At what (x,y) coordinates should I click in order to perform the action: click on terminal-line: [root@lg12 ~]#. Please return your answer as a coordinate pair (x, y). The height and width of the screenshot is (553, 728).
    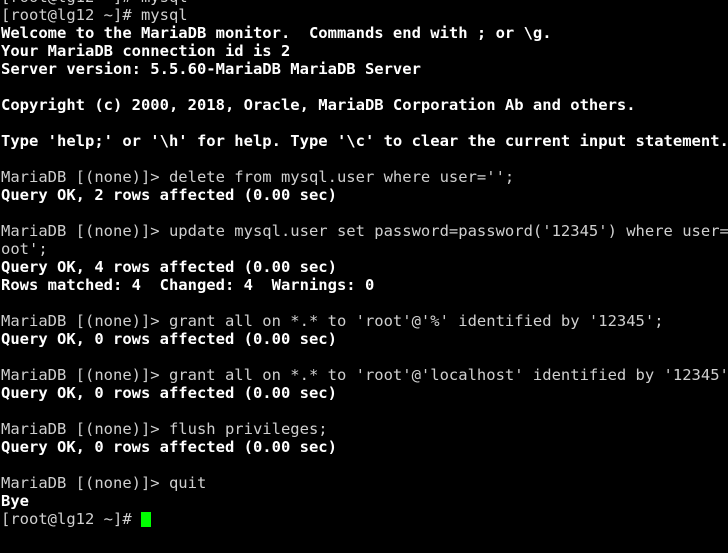
    Looking at the image, I should click on (364, 519).